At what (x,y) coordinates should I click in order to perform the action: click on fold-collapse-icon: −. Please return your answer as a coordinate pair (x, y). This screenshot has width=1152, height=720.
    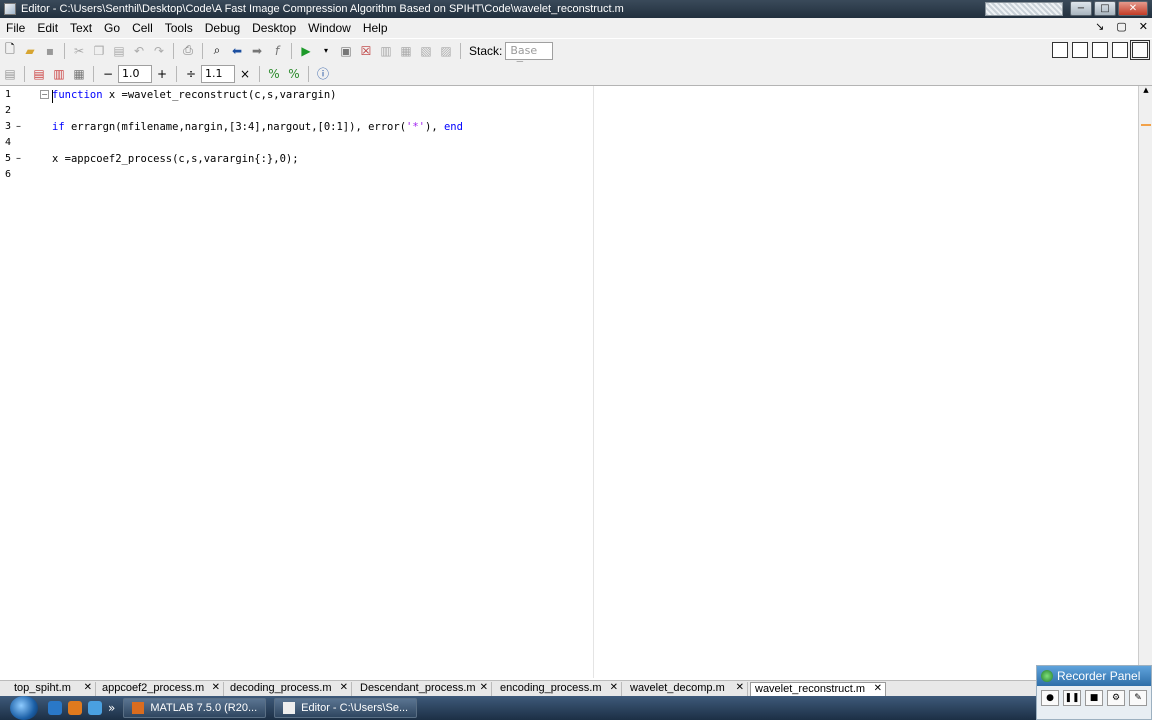
    Looking at the image, I should click on (44, 94).